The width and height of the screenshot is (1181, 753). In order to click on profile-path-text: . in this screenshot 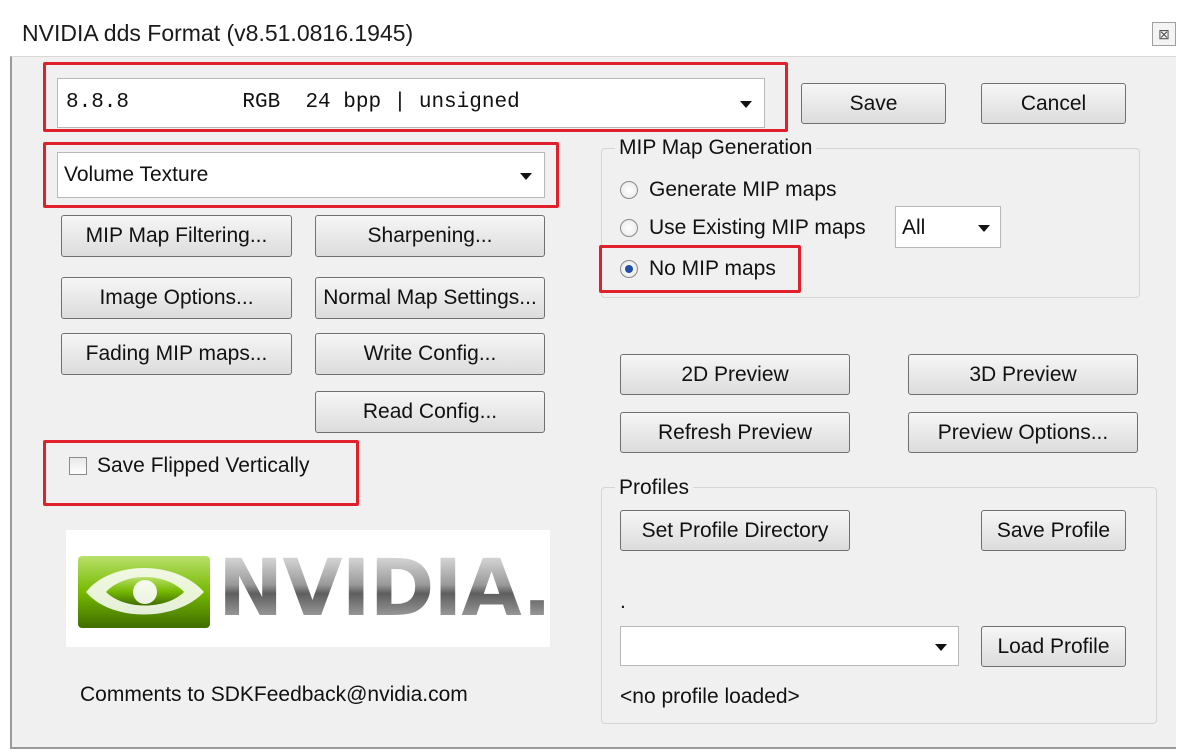, I will do `click(623, 601)`.